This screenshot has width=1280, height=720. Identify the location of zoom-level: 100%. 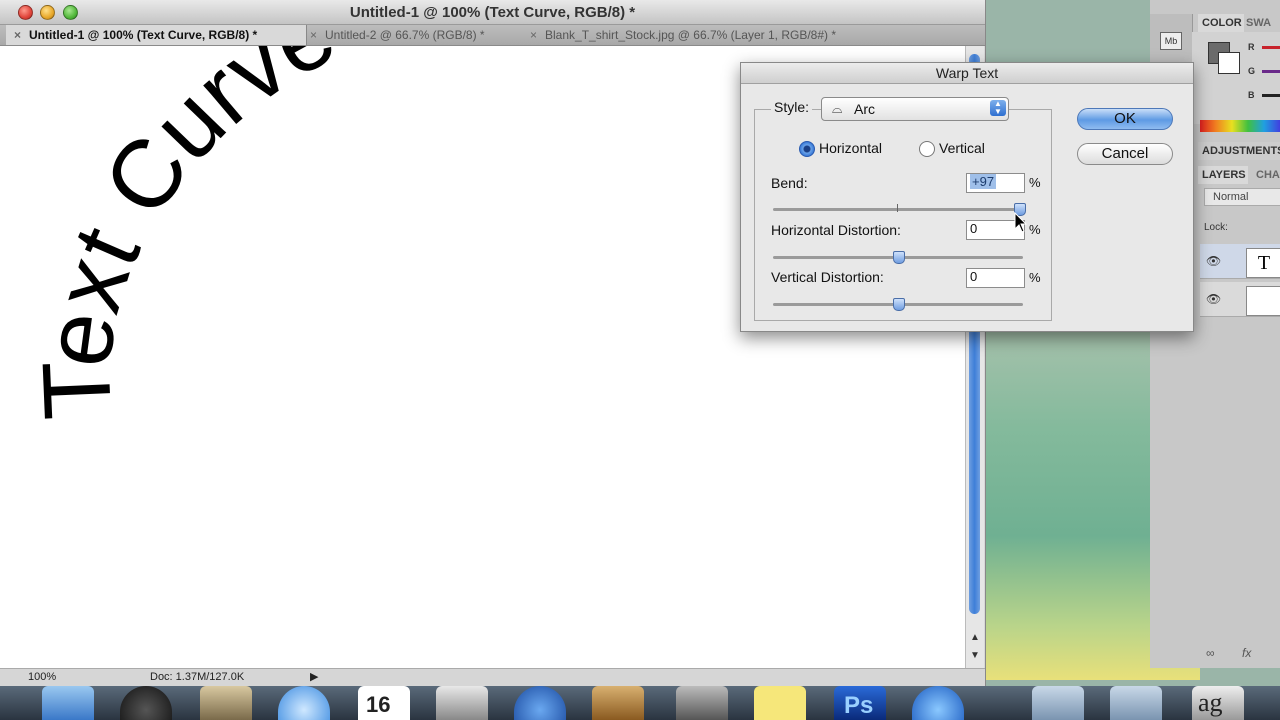
(42, 677).